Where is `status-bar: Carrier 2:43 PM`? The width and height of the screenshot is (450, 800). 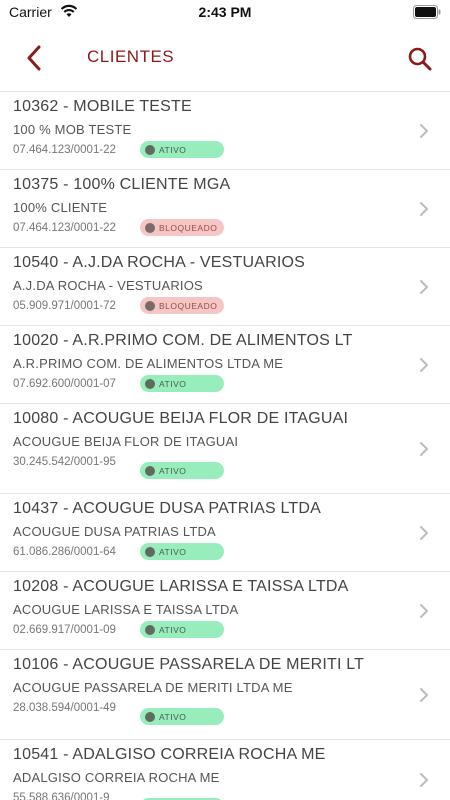 status-bar: Carrier 2:43 PM is located at coordinates (225, 12).